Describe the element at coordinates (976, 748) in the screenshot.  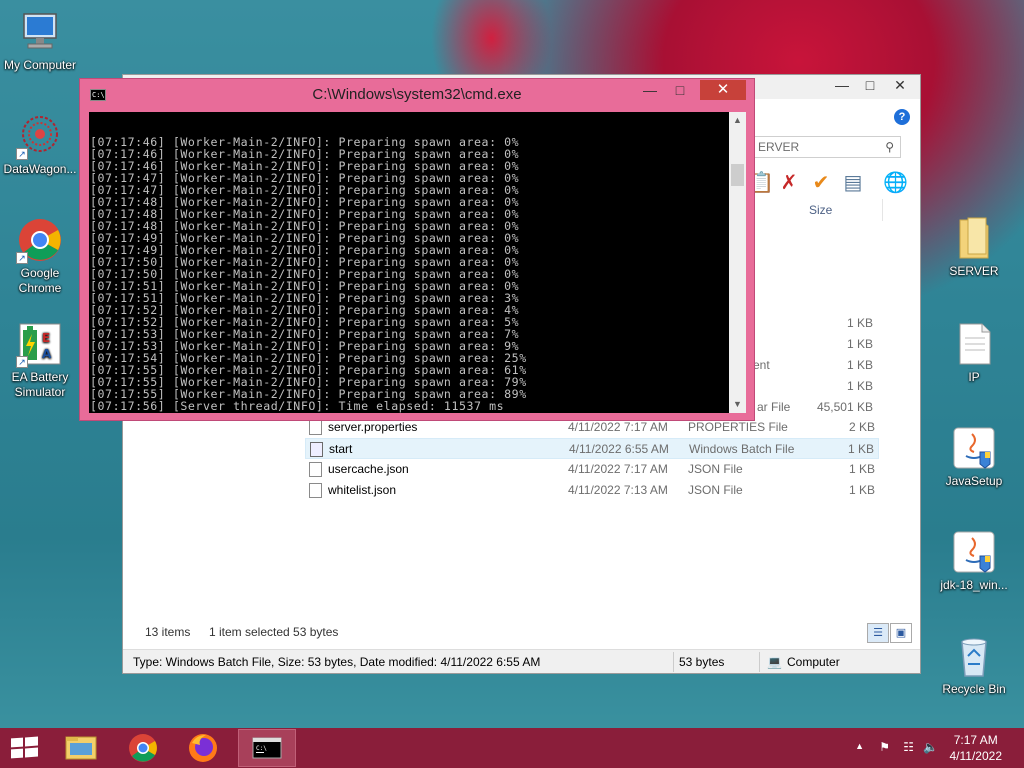
I see `taskbar-clock: 7:17 AM 4/11/2022` at that location.